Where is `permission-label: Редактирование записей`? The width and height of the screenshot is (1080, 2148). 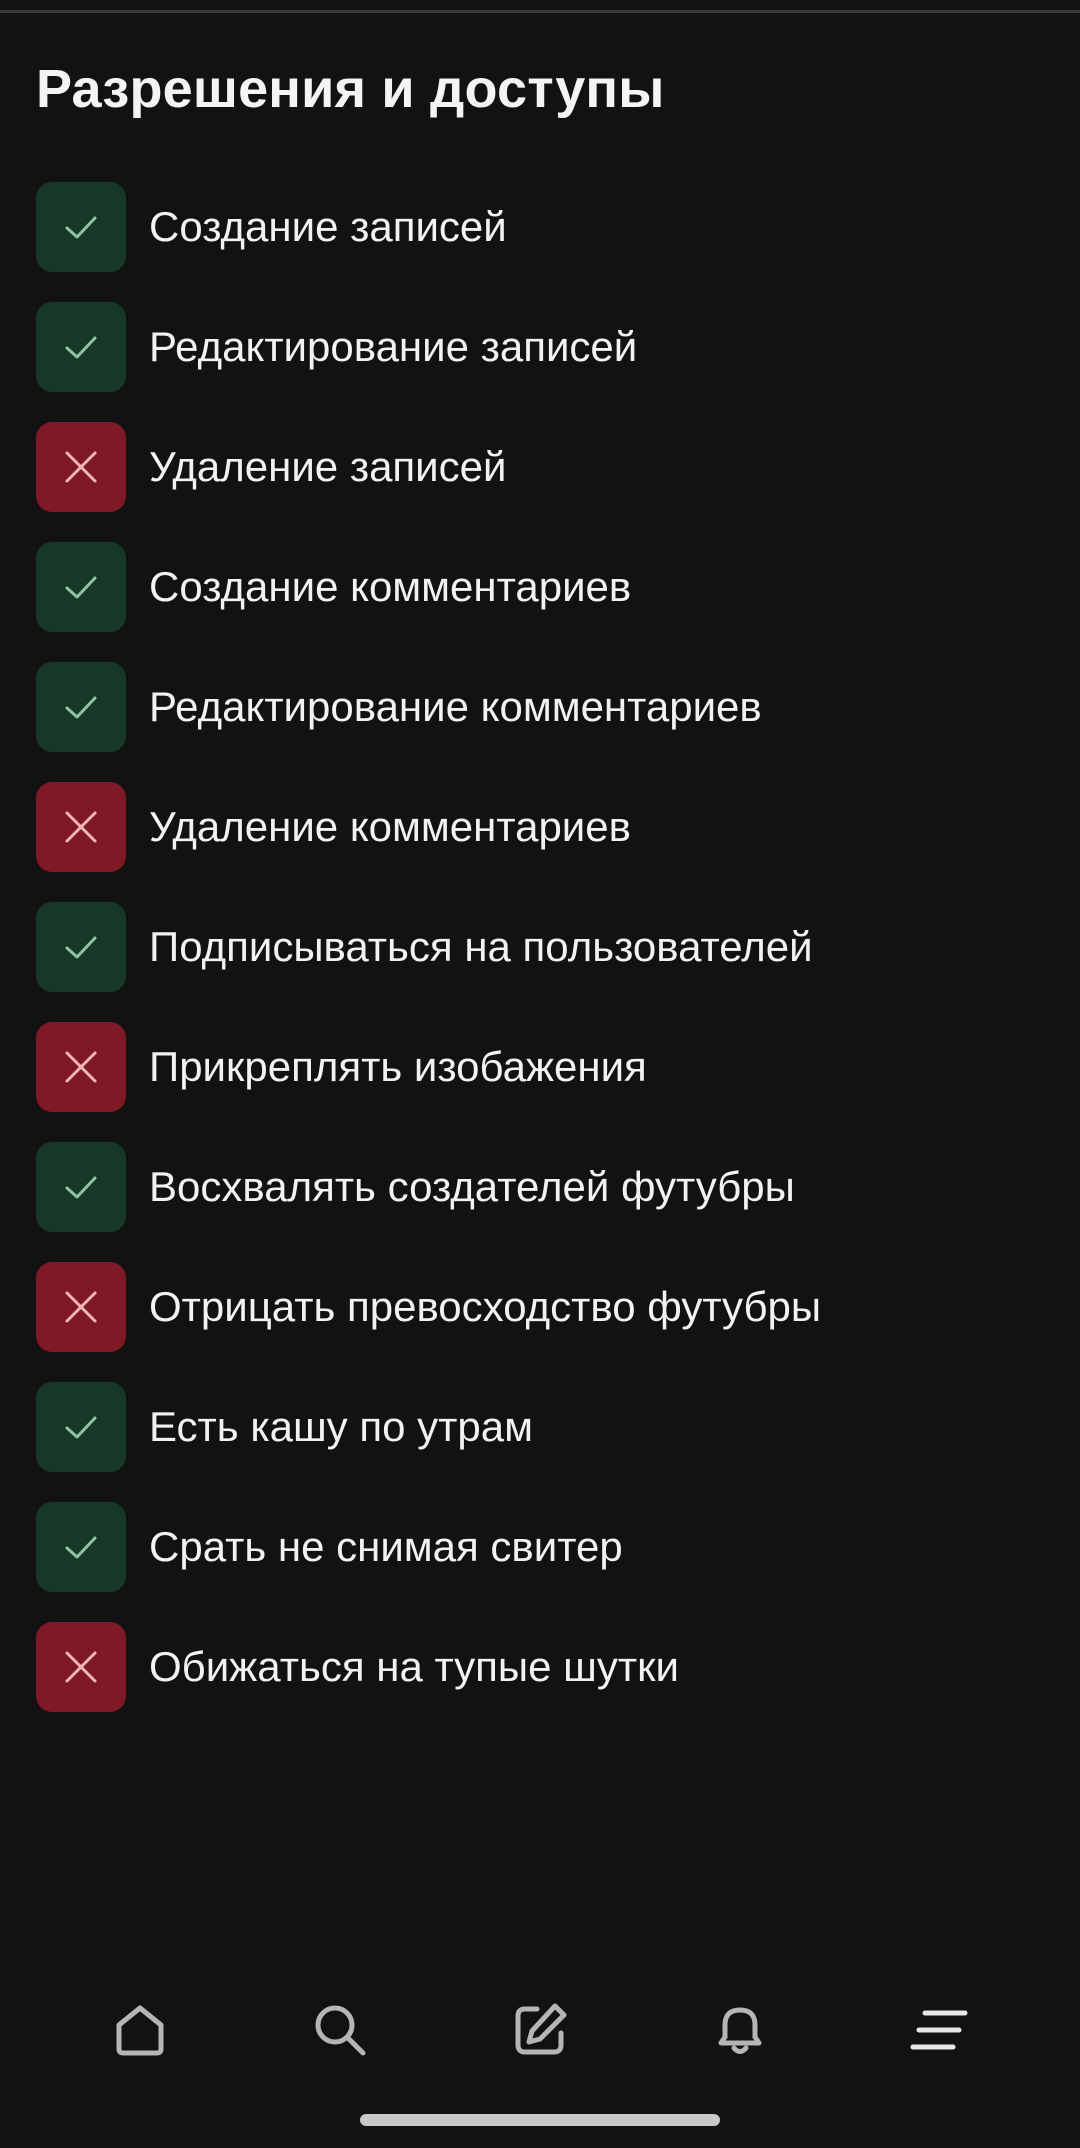 permission-label: Редактирование записей is located at coordinates (393, 346).